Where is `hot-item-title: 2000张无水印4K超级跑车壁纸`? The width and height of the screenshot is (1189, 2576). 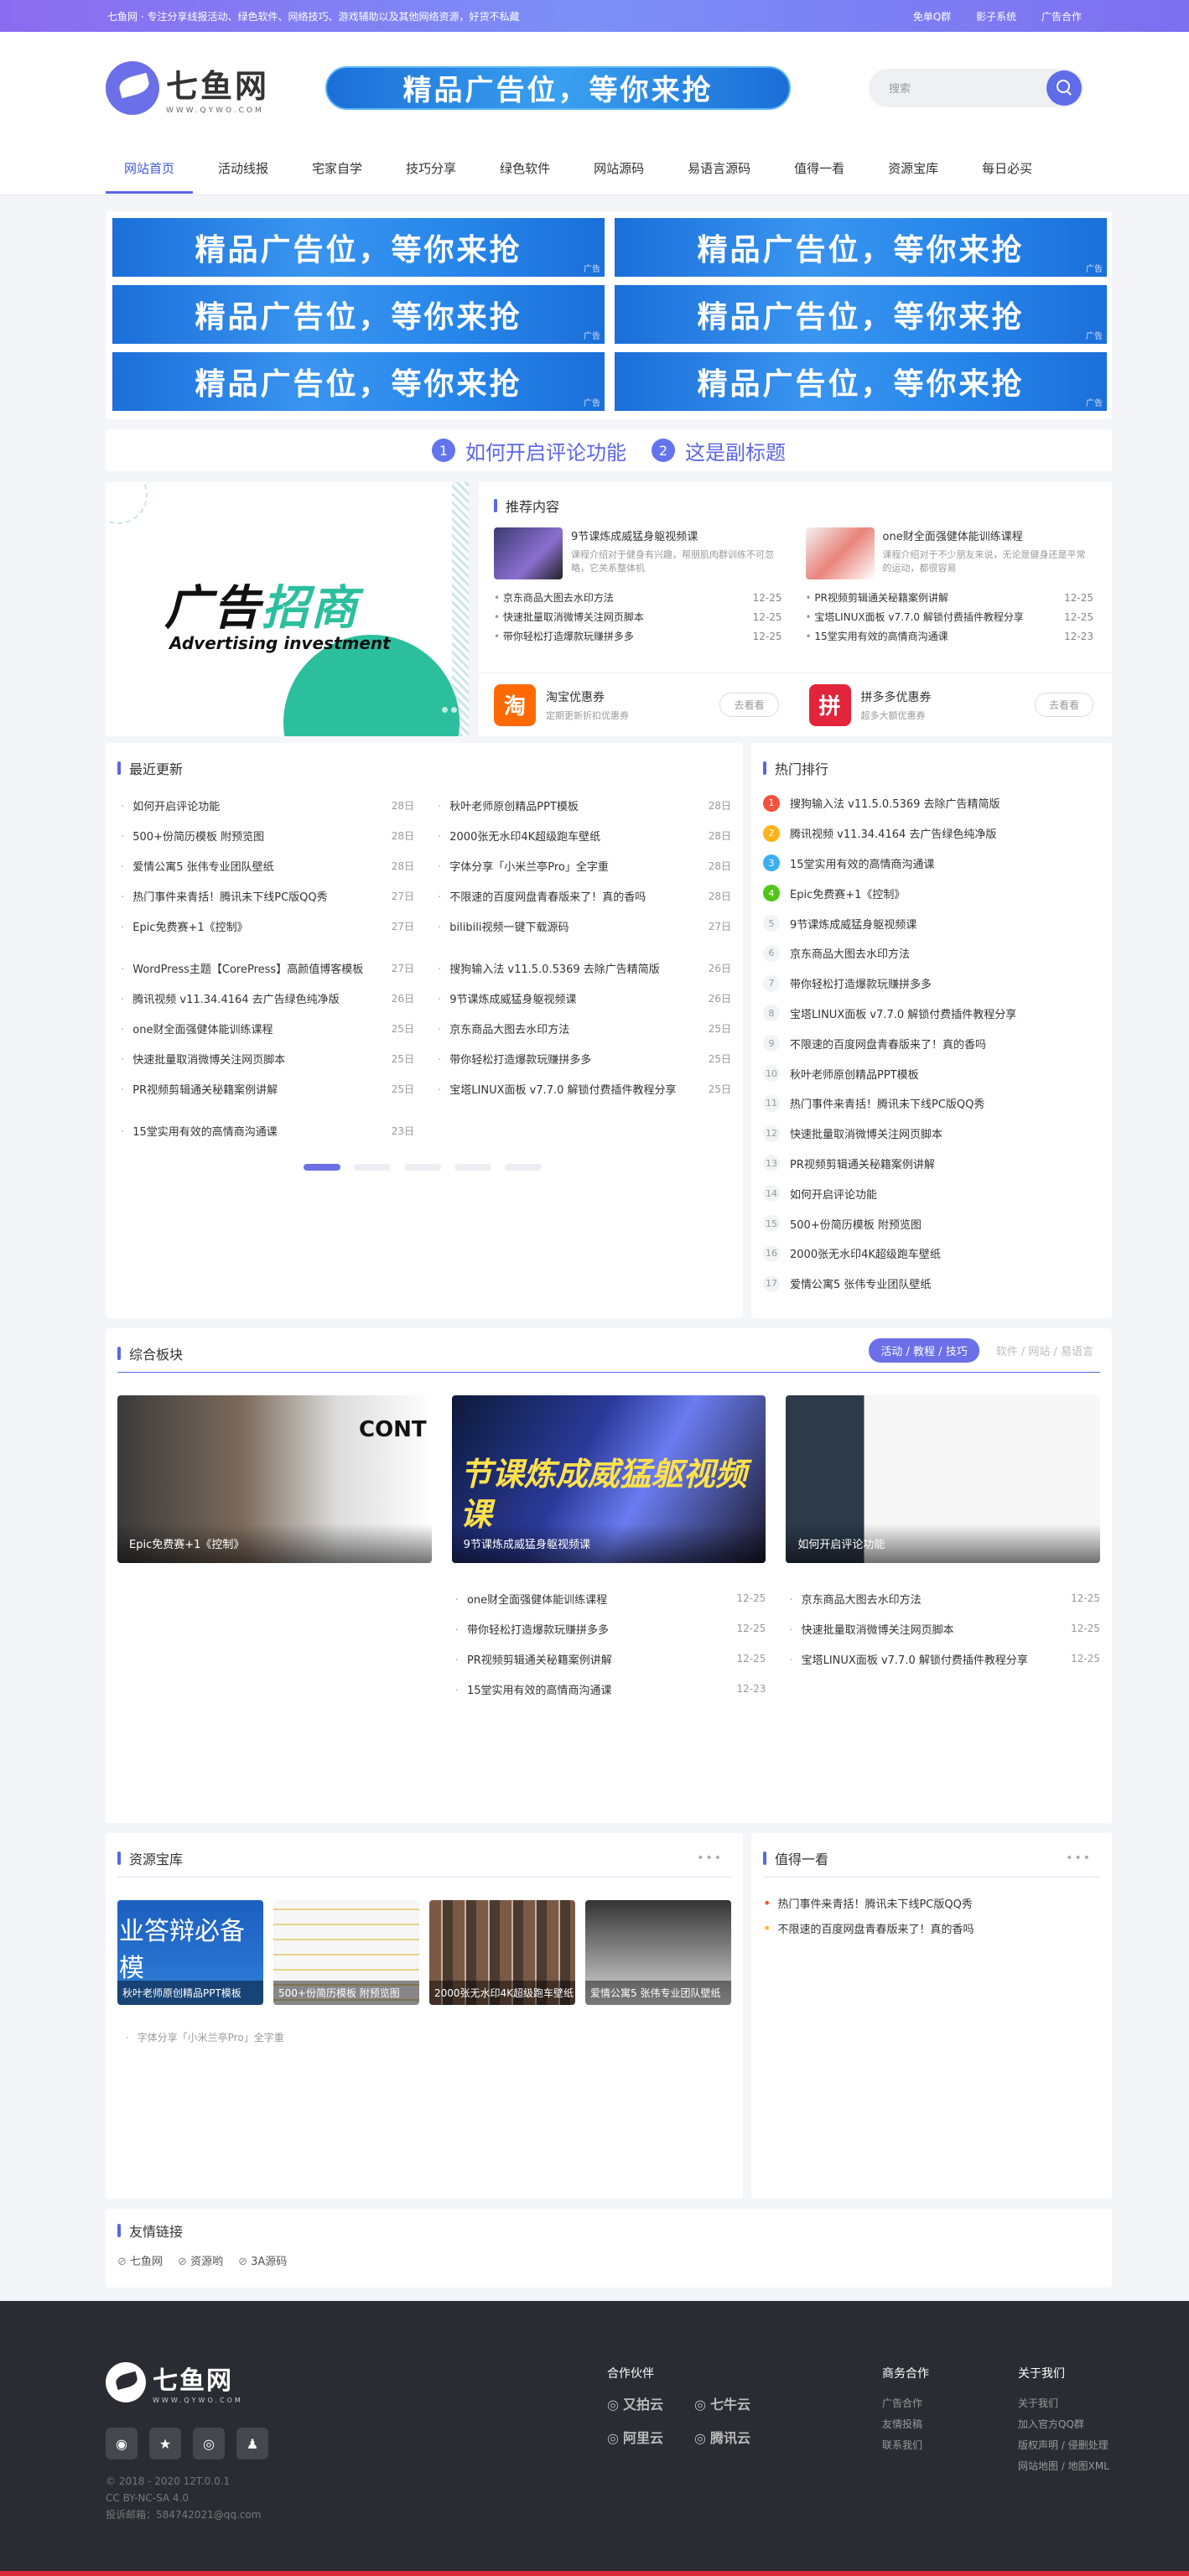 hot-item-title: 2000张无水印4K超级跑车壁纸 is located at coordinates (866, 1253).